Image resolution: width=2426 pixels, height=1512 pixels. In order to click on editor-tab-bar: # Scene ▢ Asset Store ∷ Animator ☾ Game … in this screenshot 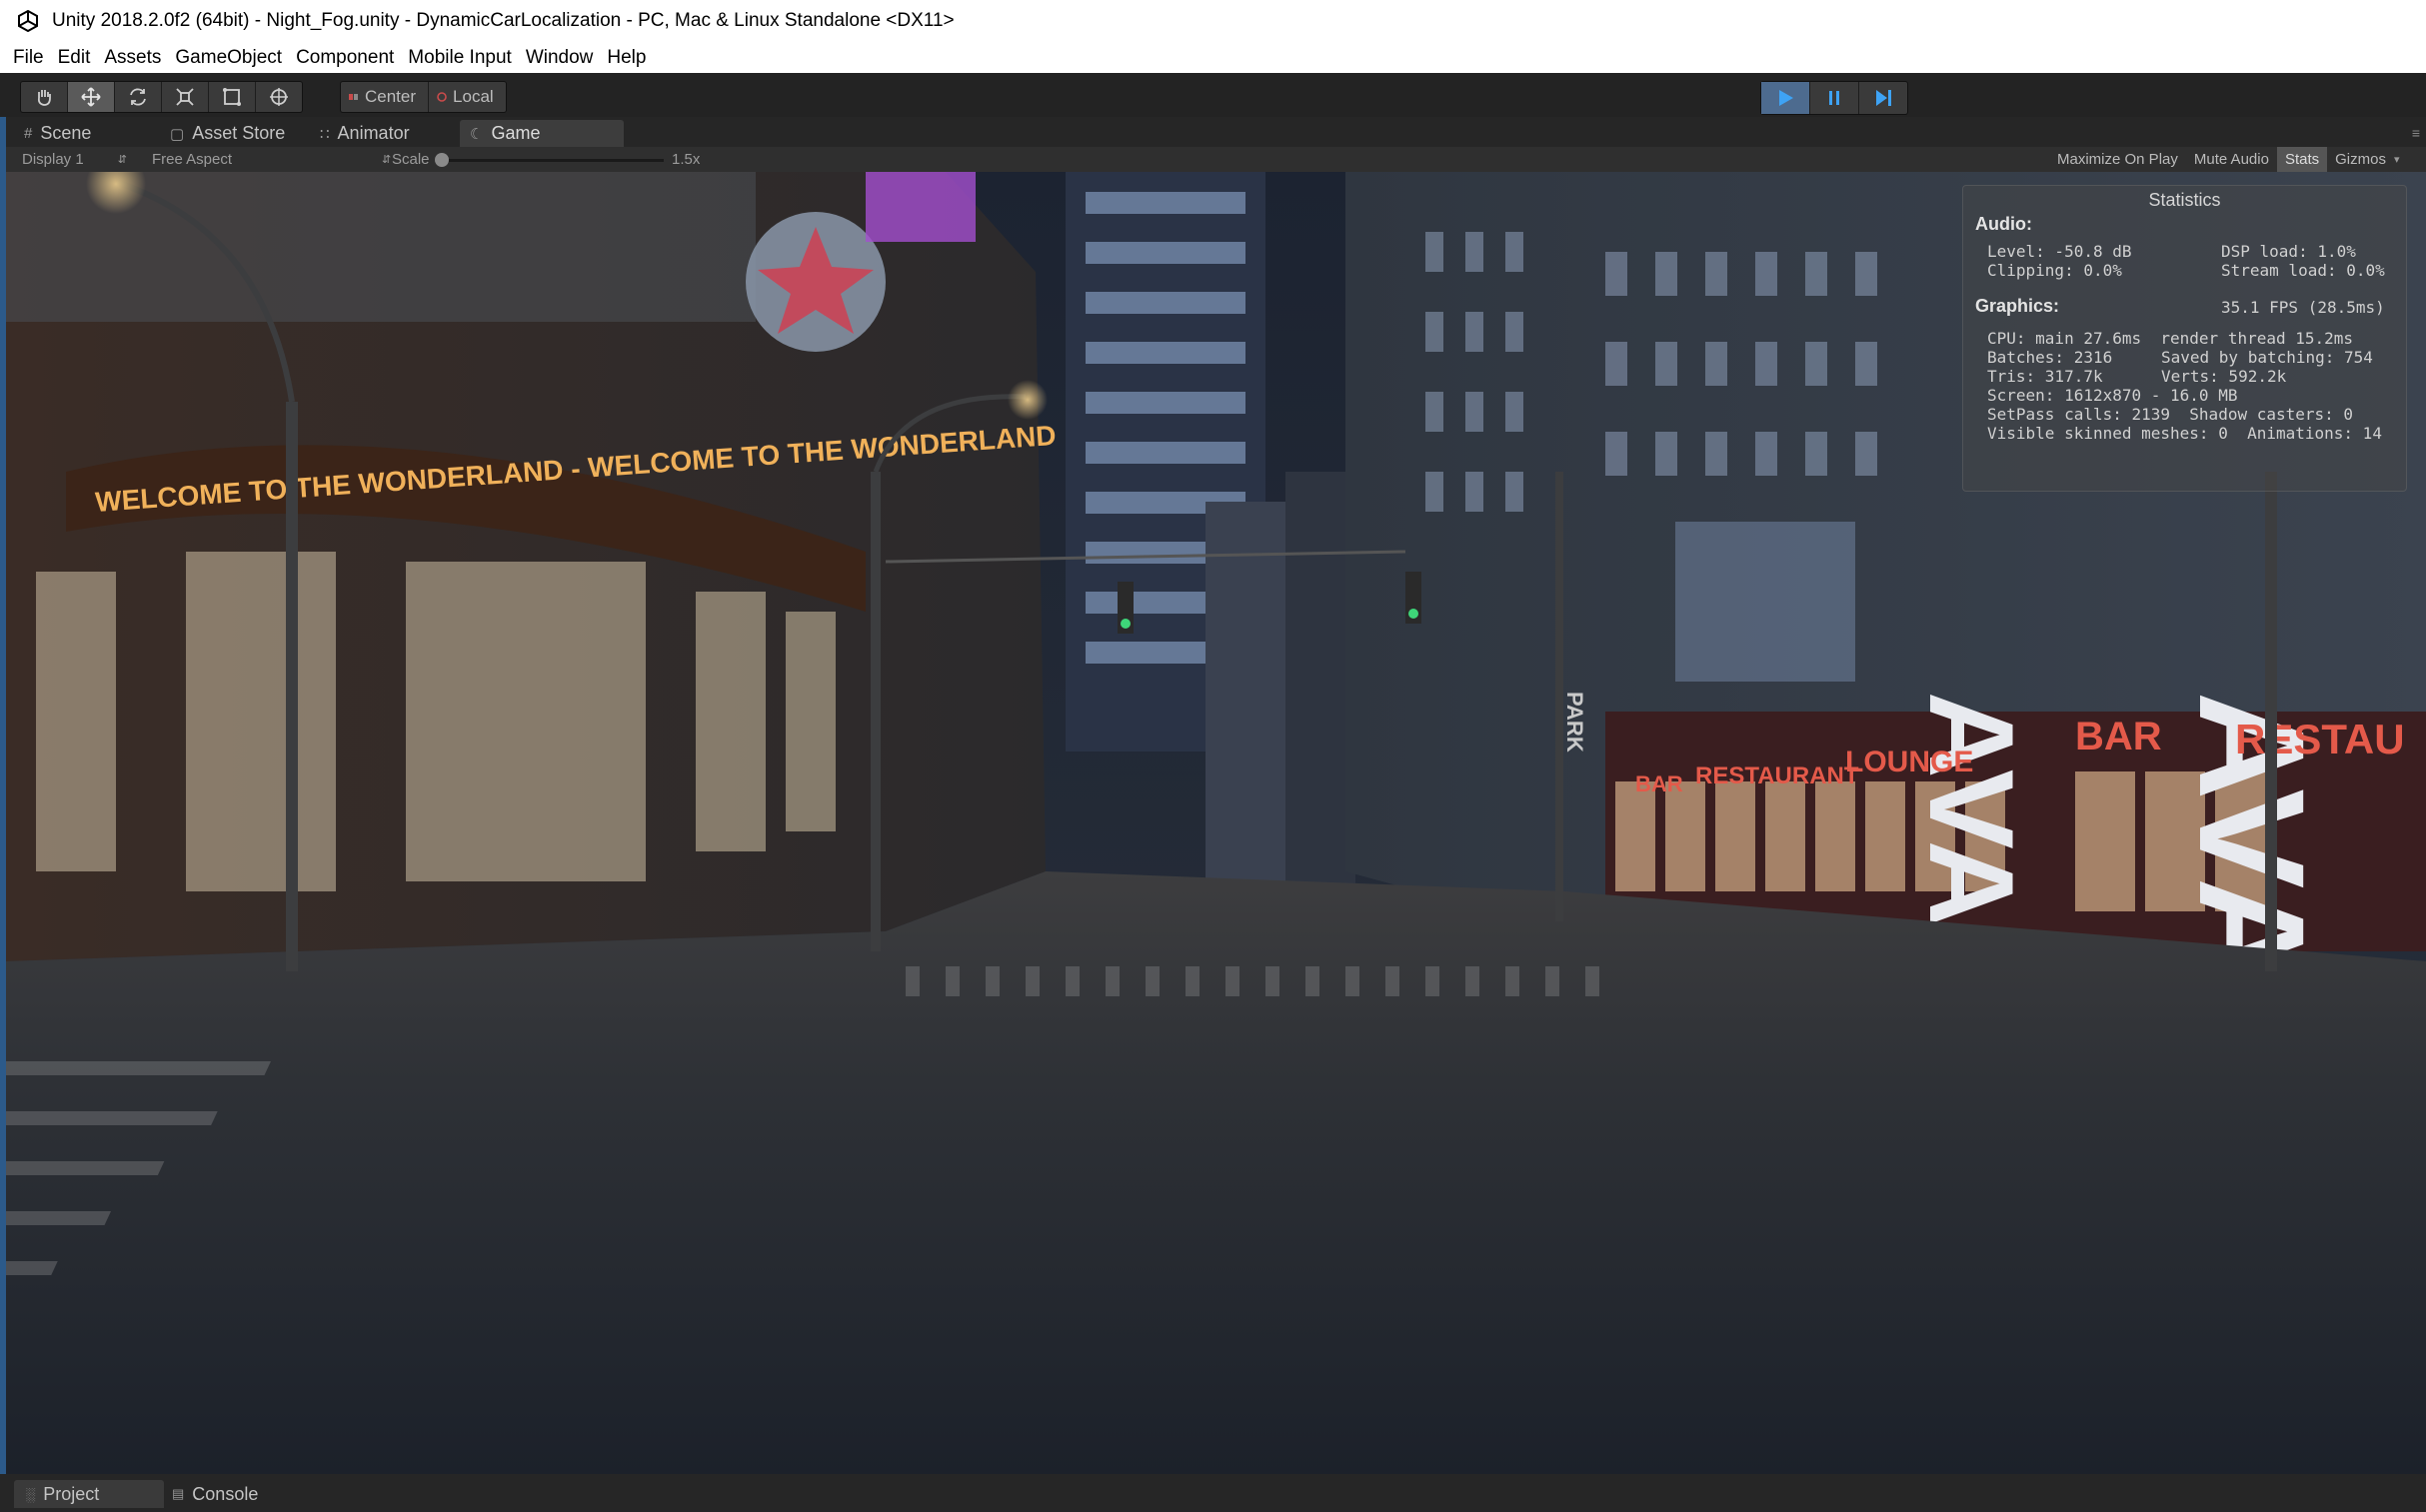, I will do `click(1213, 132)`.